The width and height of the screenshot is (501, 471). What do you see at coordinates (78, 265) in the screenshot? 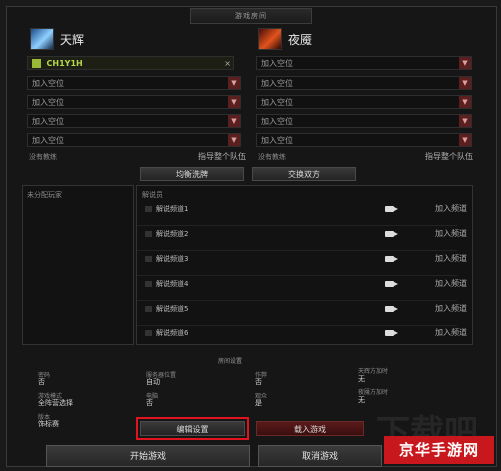
I see `unassigned-panel: 未分配玩家` at bounding box center [78, 265].